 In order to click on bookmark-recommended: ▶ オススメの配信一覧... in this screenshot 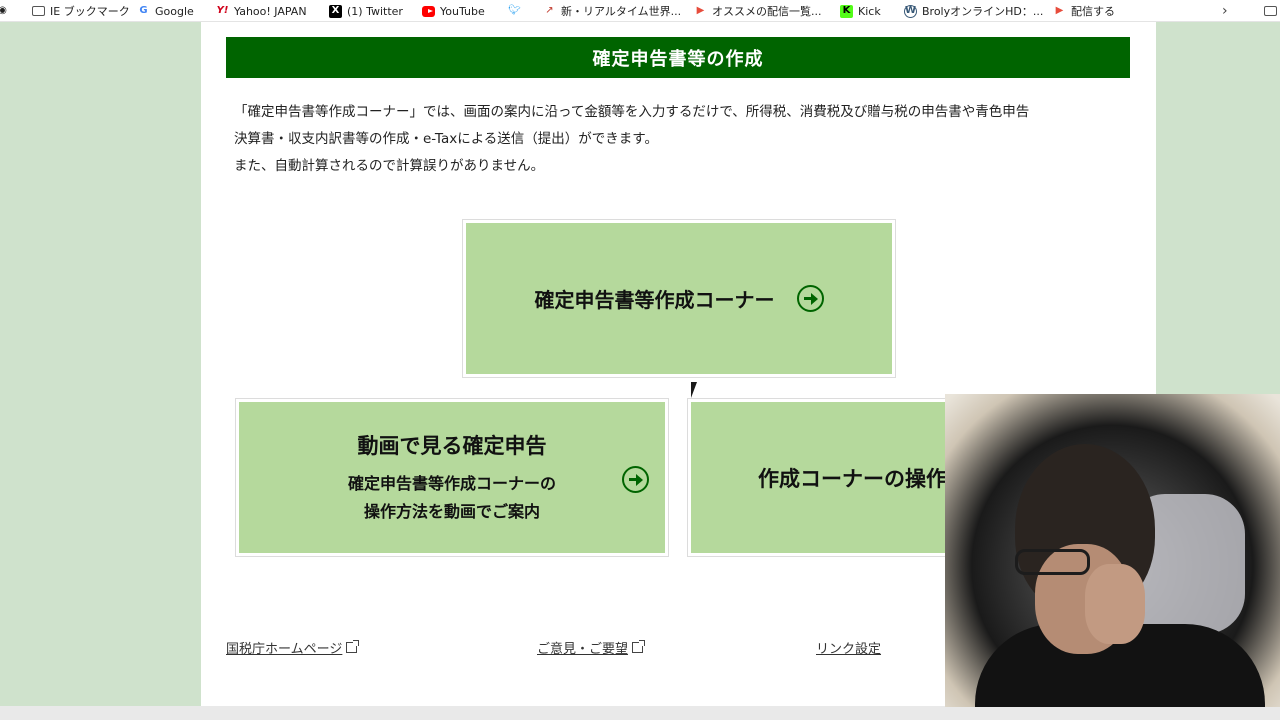, I will do `click(758, 11)`.